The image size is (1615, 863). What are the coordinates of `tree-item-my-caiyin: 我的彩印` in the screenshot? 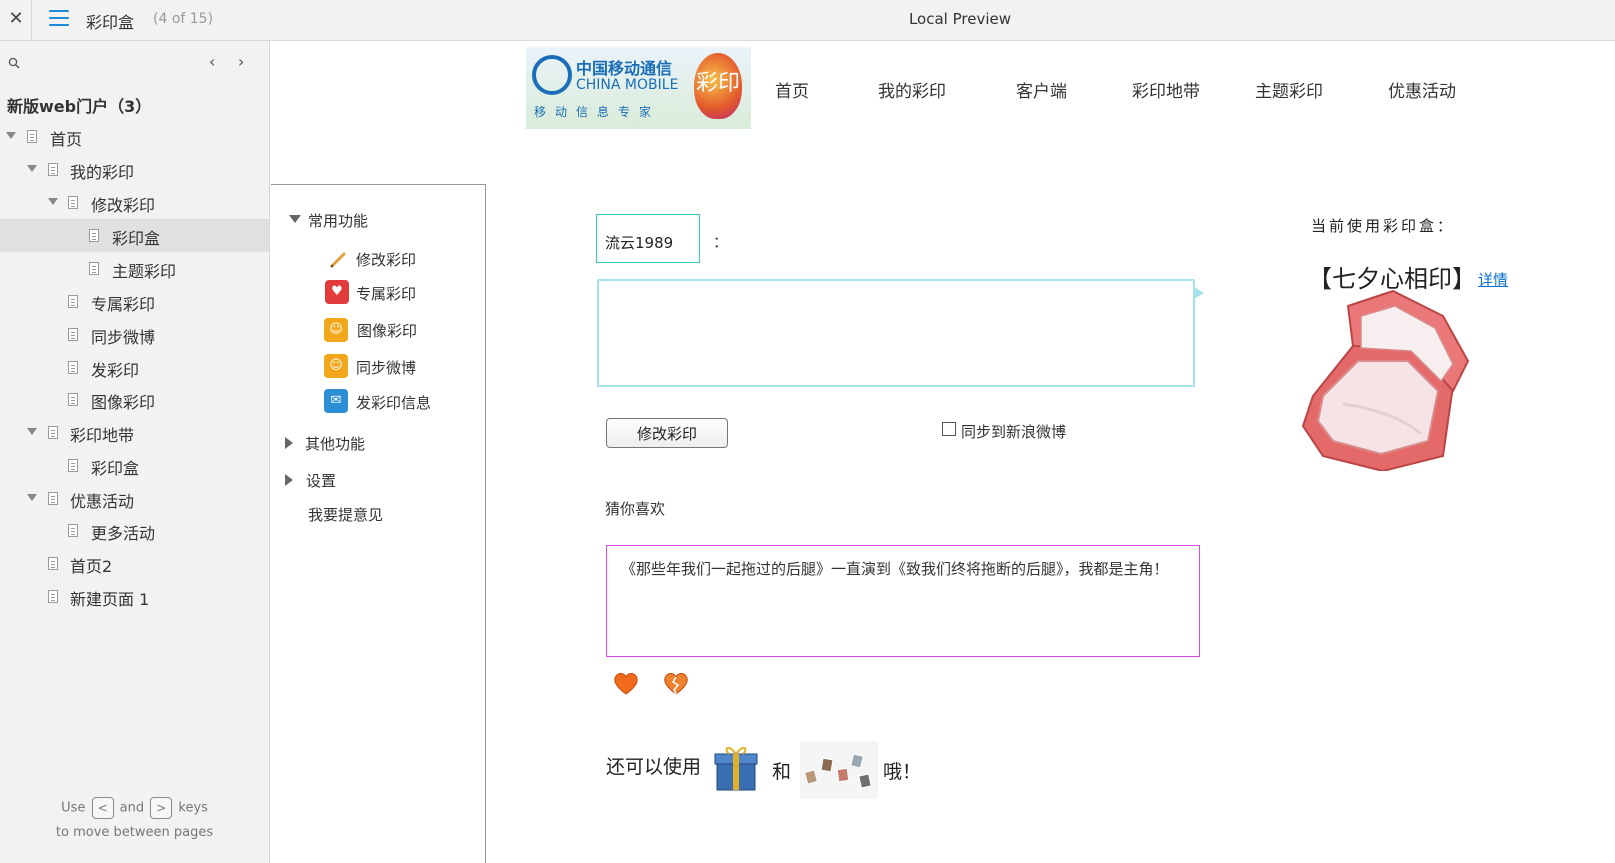 It's located at (134, 169).